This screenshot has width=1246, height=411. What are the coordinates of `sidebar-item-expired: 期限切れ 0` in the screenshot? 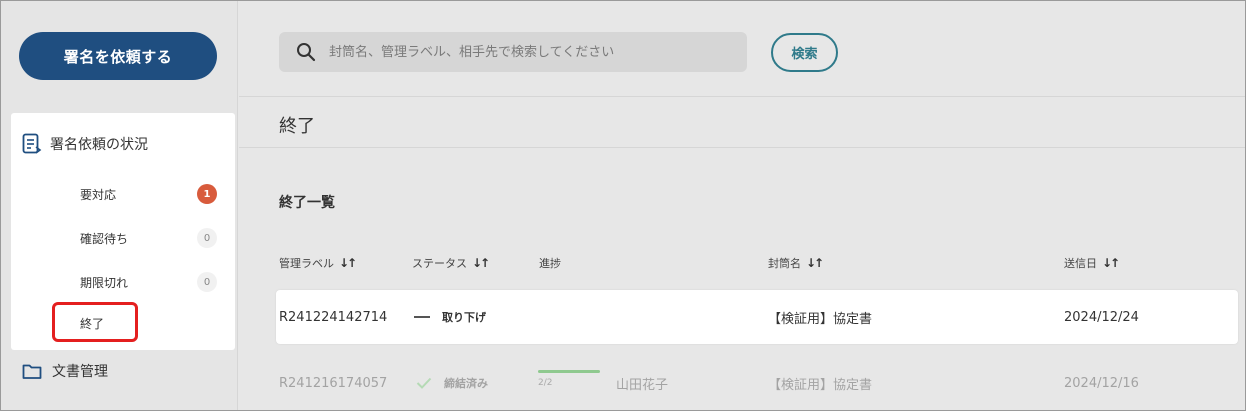 It's located at (123, 282).